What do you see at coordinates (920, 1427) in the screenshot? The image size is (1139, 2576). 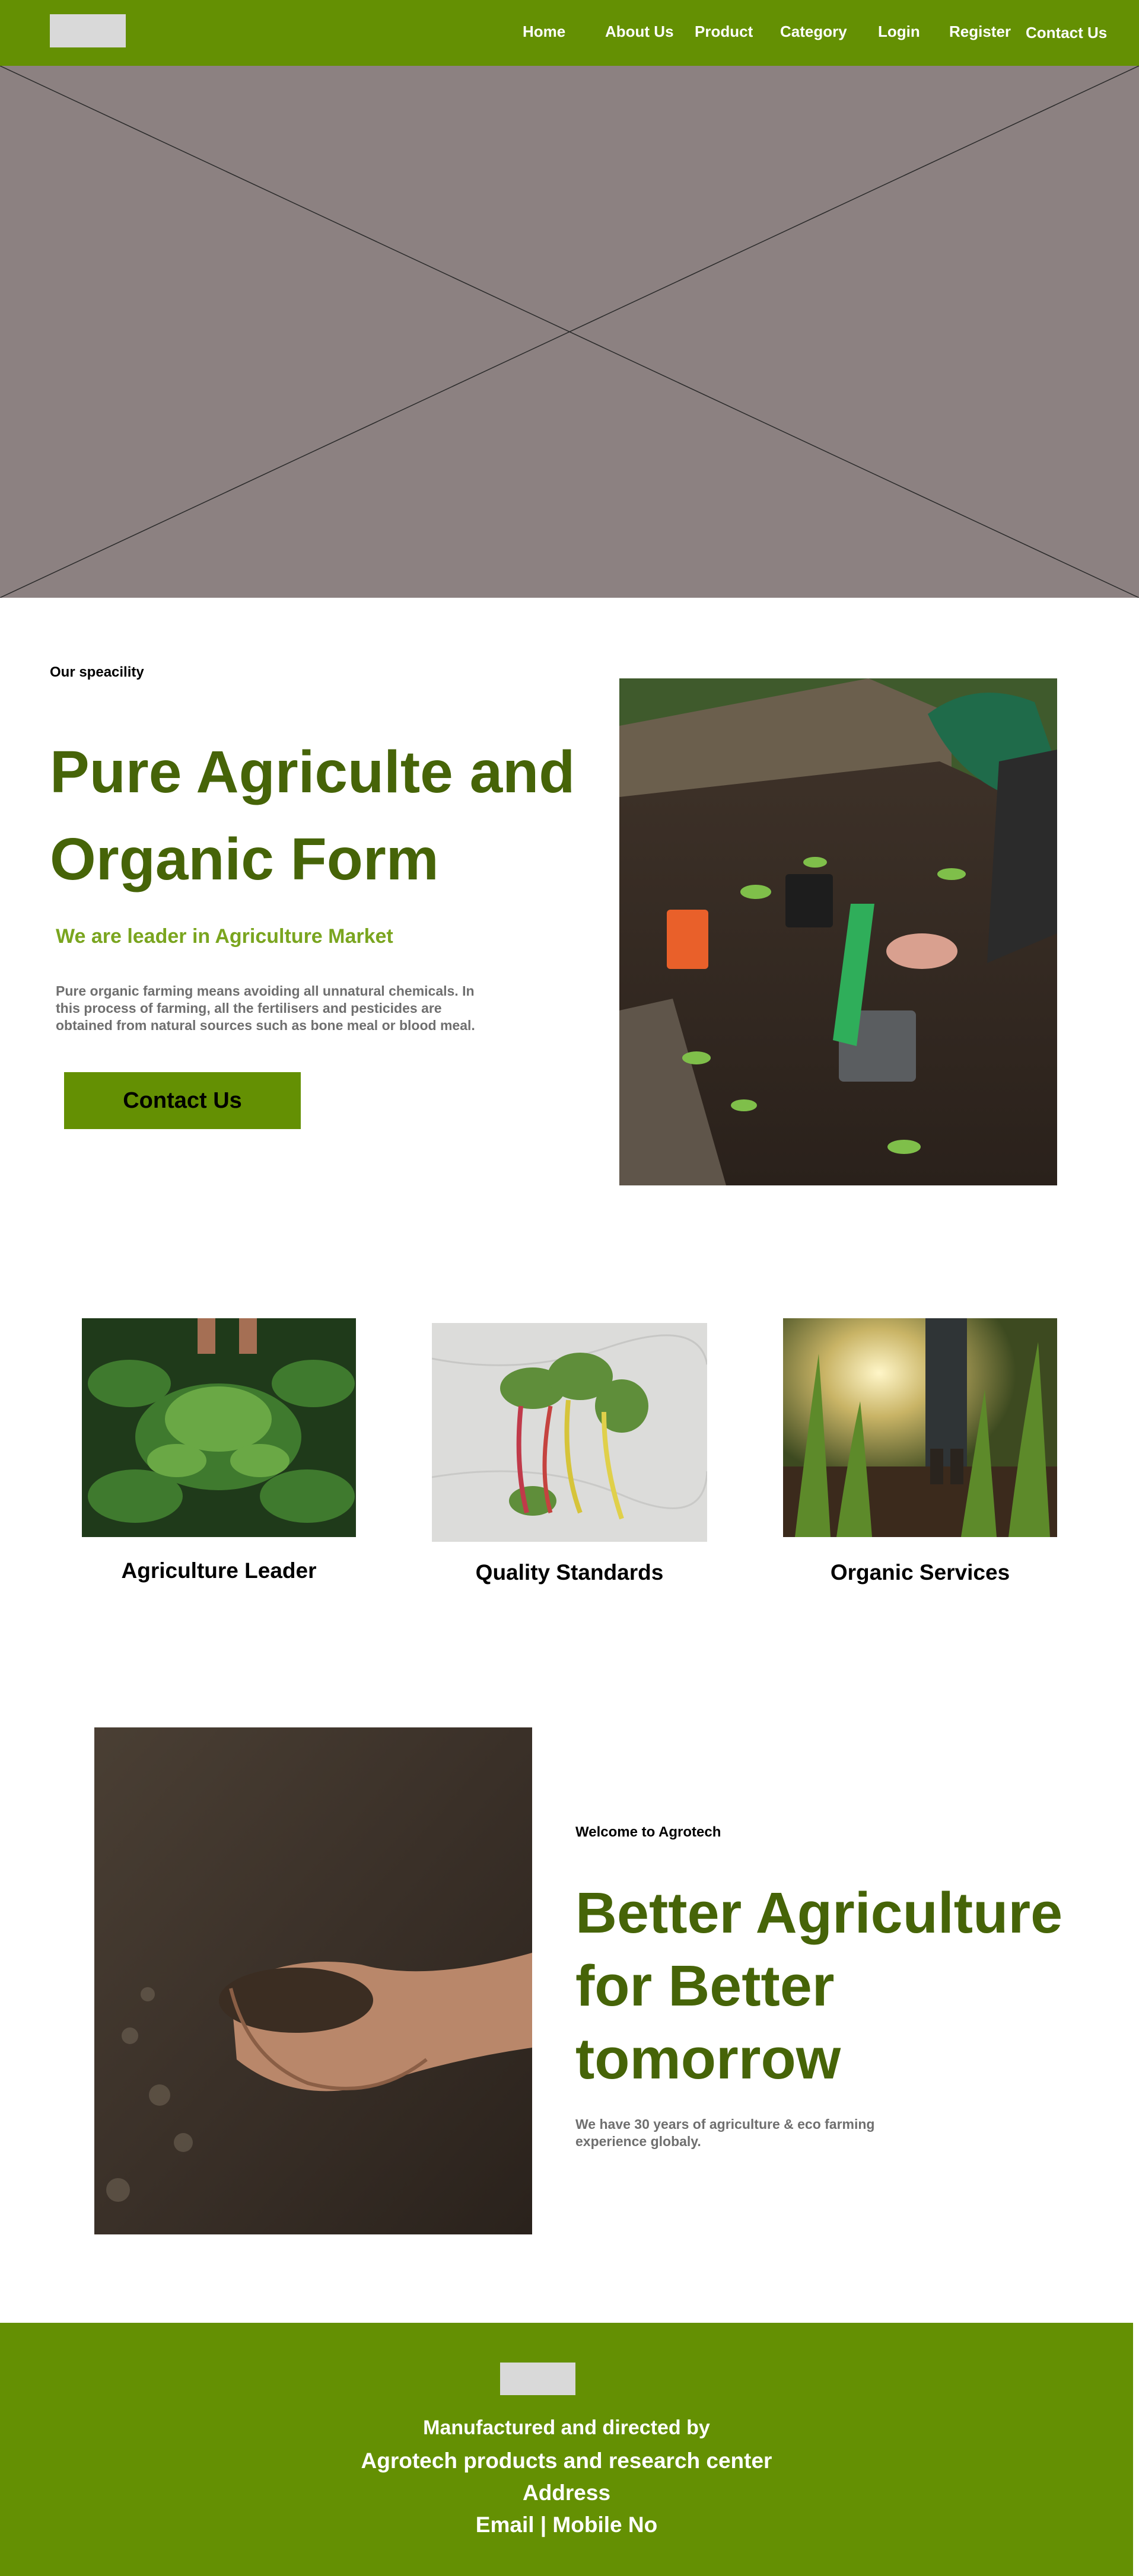 I see `feature-photo-corn-field` at bounding box center [920, 1427].